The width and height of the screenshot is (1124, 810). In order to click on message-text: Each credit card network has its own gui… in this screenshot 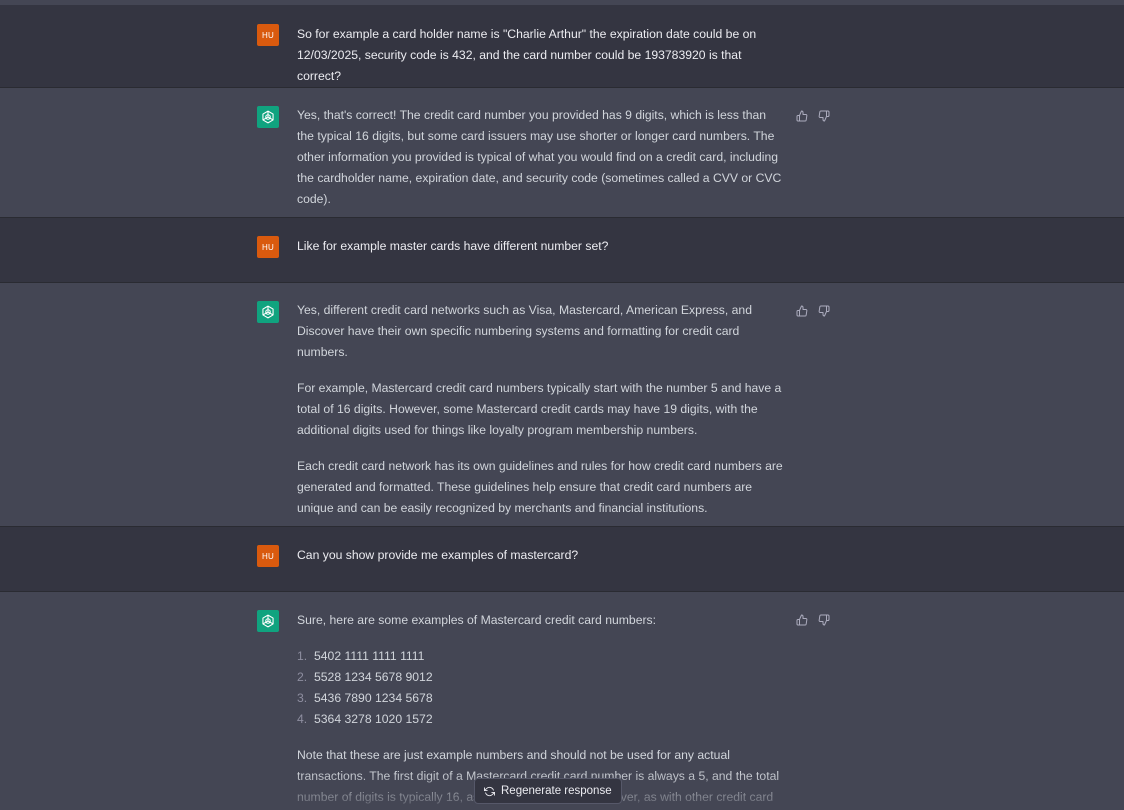, I will do `click(540, 487)`.